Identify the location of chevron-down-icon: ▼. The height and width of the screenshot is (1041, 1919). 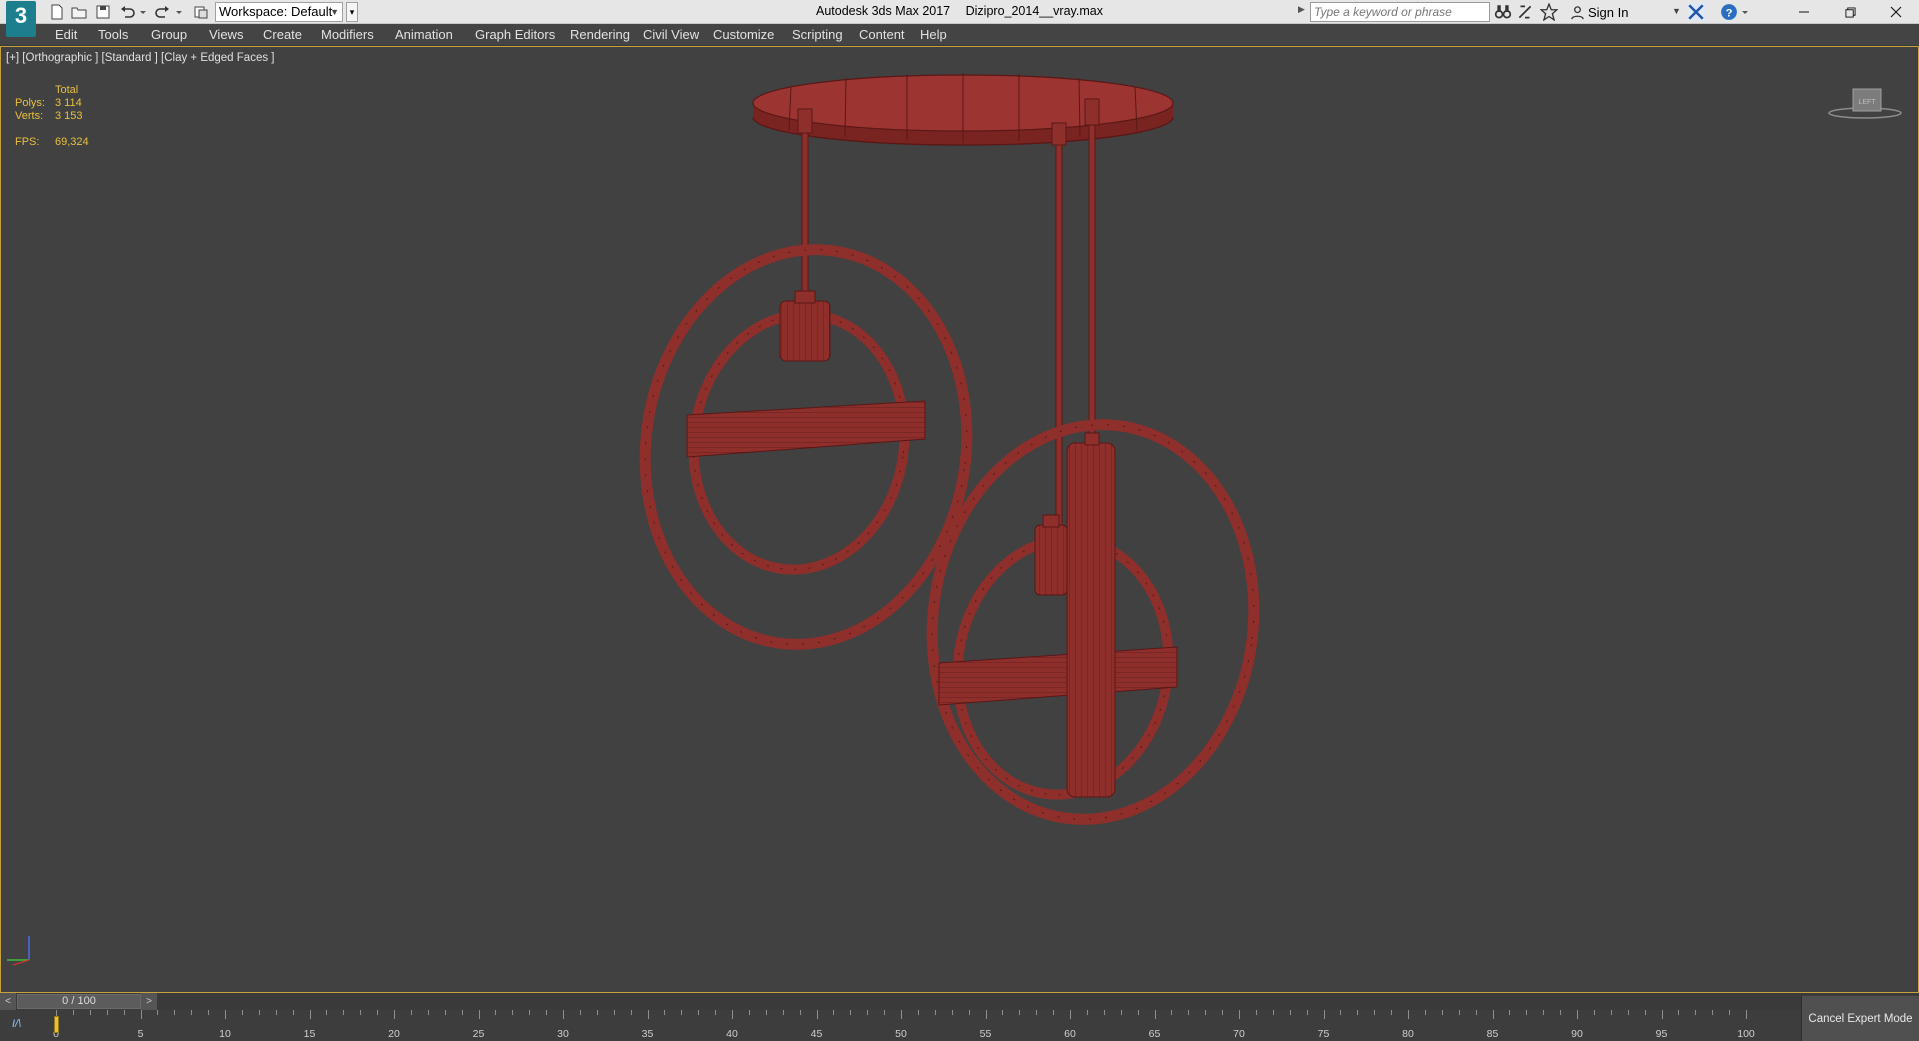
(334, 12).